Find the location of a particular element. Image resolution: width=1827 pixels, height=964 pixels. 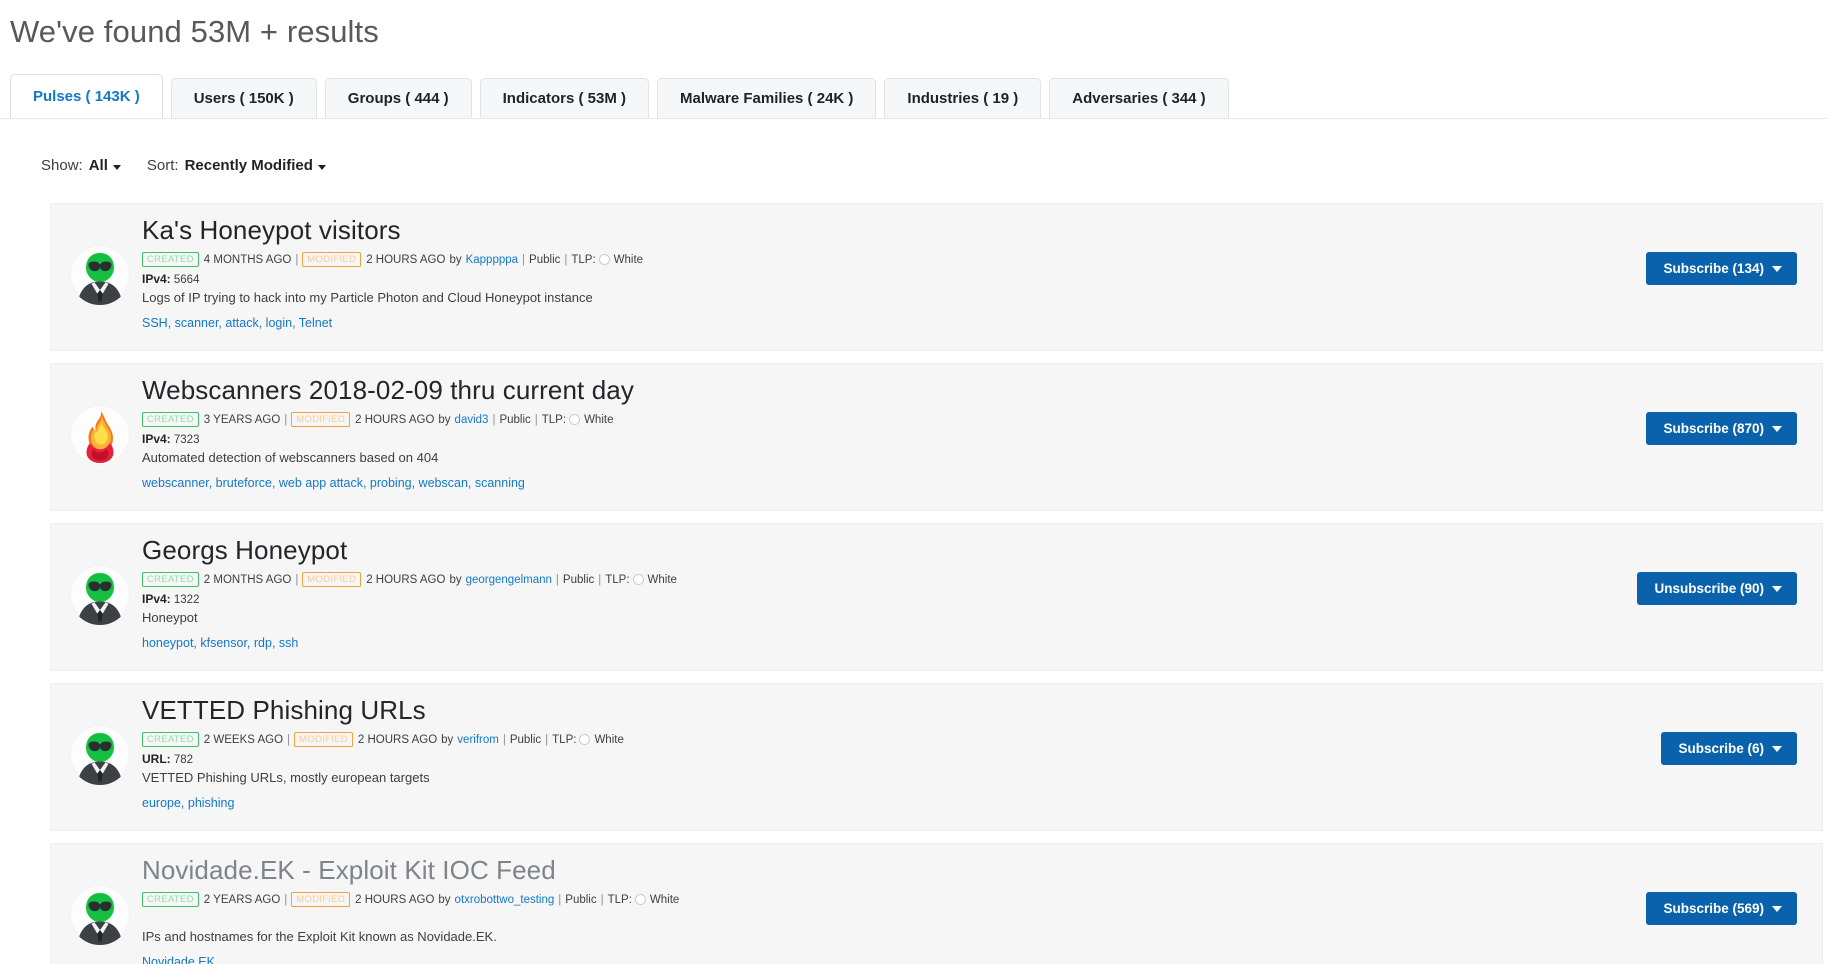

created-age: 2 YEARS AGO is located at coordinates (242, 899).